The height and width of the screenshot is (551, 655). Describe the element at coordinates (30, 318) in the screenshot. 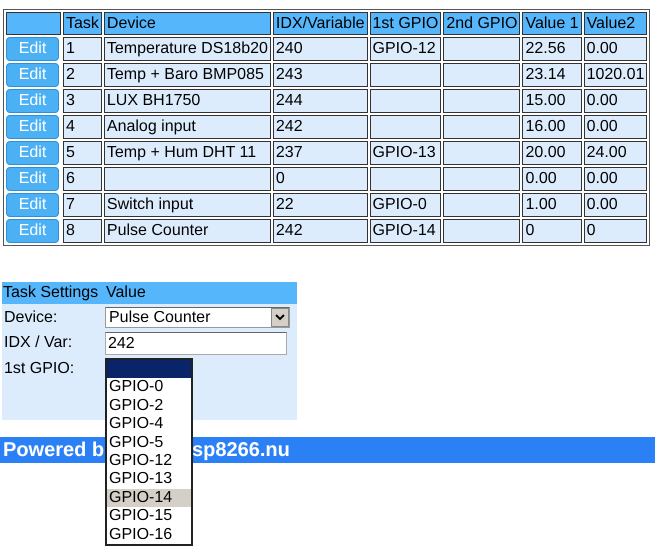

I see `field-label: Device:` at that location.